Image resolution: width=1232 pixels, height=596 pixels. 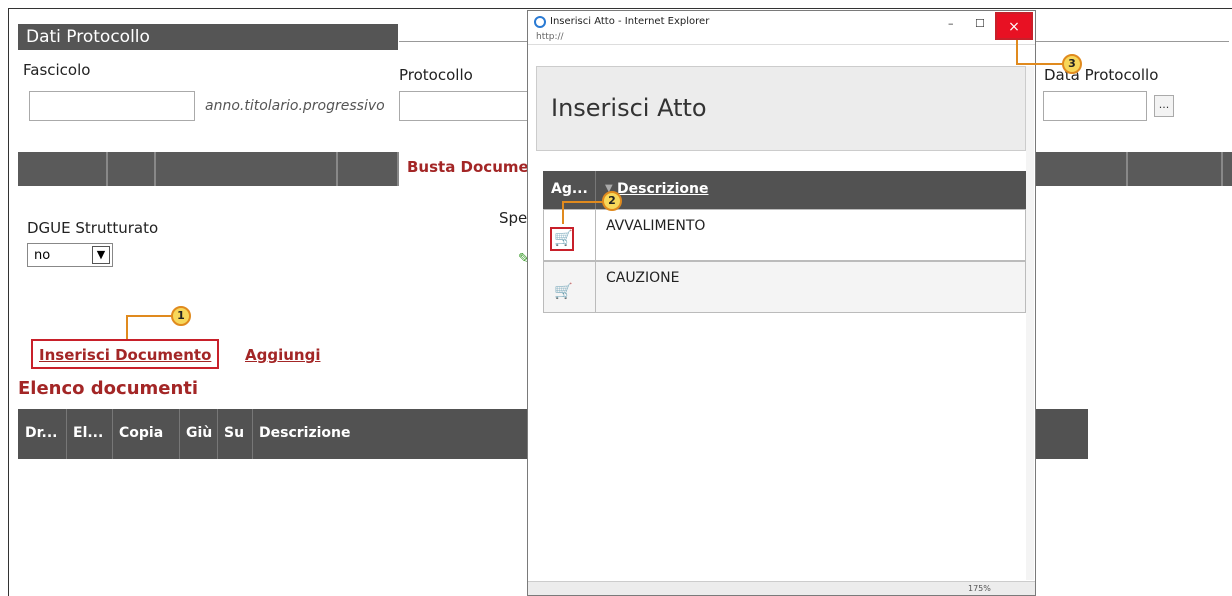 What do you see at coordinates (979, 588) in the screenshot?
I see `zoom-level: 175%` at bounding box center [979, 588].